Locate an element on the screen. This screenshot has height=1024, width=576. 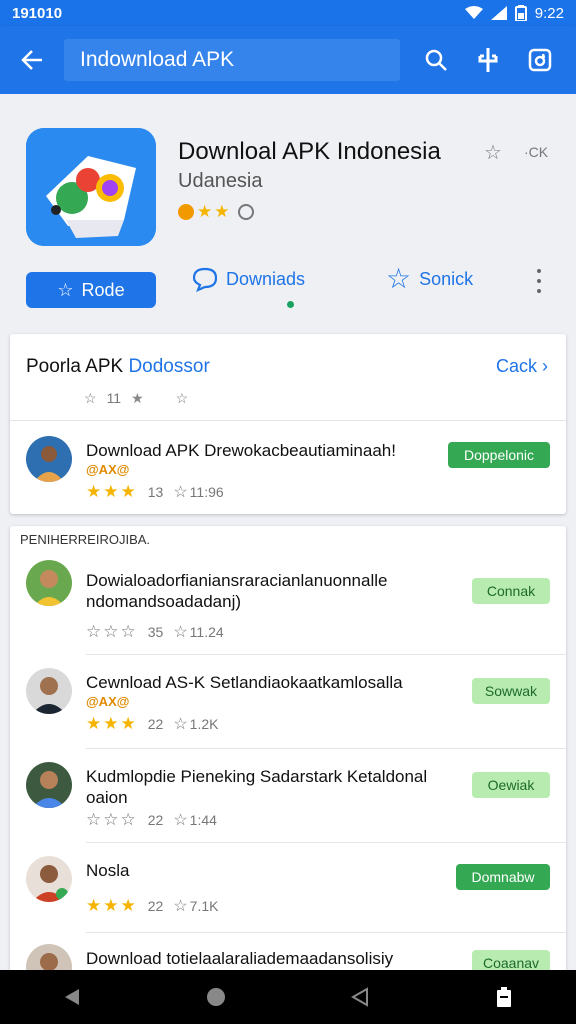
download-count: 11:96 is located at coordinates (206, 492).